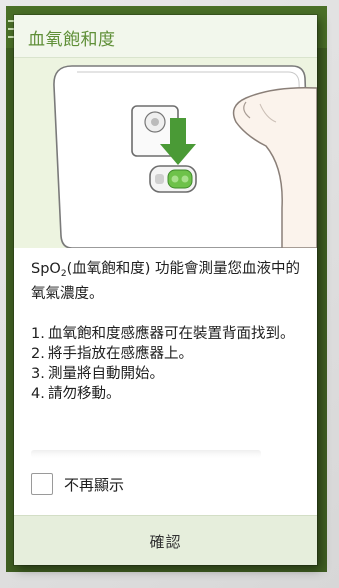  Describe the element at coordinates (38, 354) in the screenshot. I see `step-number: 2.` at that location.